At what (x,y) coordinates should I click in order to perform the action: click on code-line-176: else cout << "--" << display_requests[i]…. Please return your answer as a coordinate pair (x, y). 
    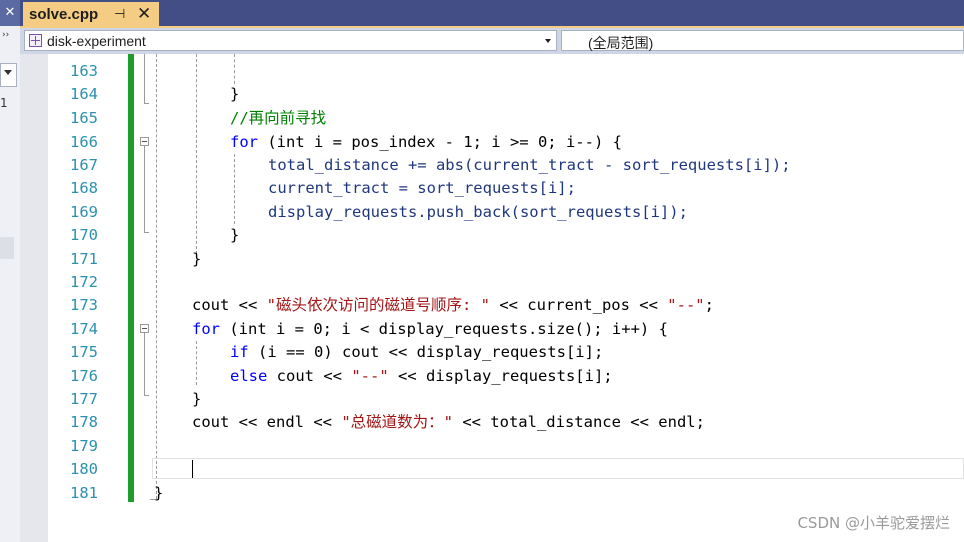
    Looking at the image, I should click on (421, 376).